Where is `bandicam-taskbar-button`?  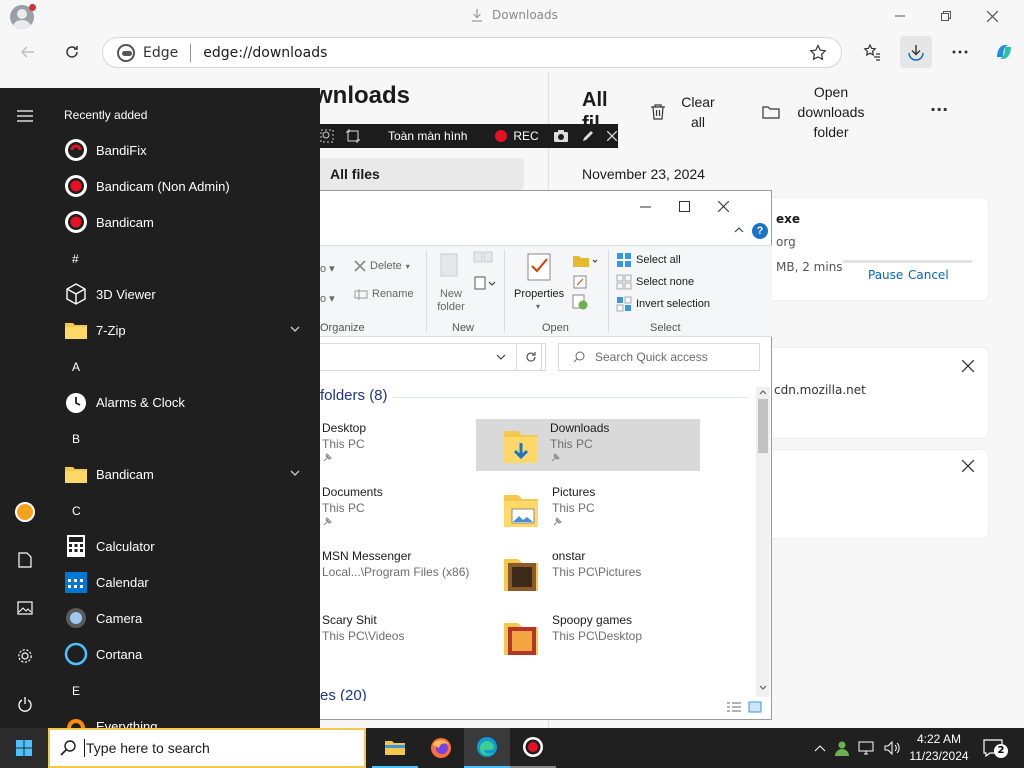
bandicam-taskbar-button is located at coordinates (533, 748).